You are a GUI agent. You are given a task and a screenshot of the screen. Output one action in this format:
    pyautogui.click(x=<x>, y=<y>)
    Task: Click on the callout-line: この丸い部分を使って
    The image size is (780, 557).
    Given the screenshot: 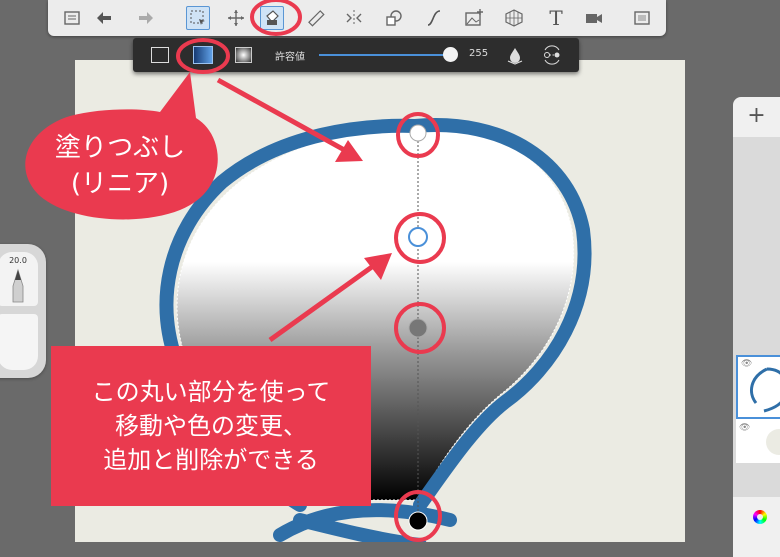 What is the action you would take?
    pyautogui.click(x=211, y=392)
    